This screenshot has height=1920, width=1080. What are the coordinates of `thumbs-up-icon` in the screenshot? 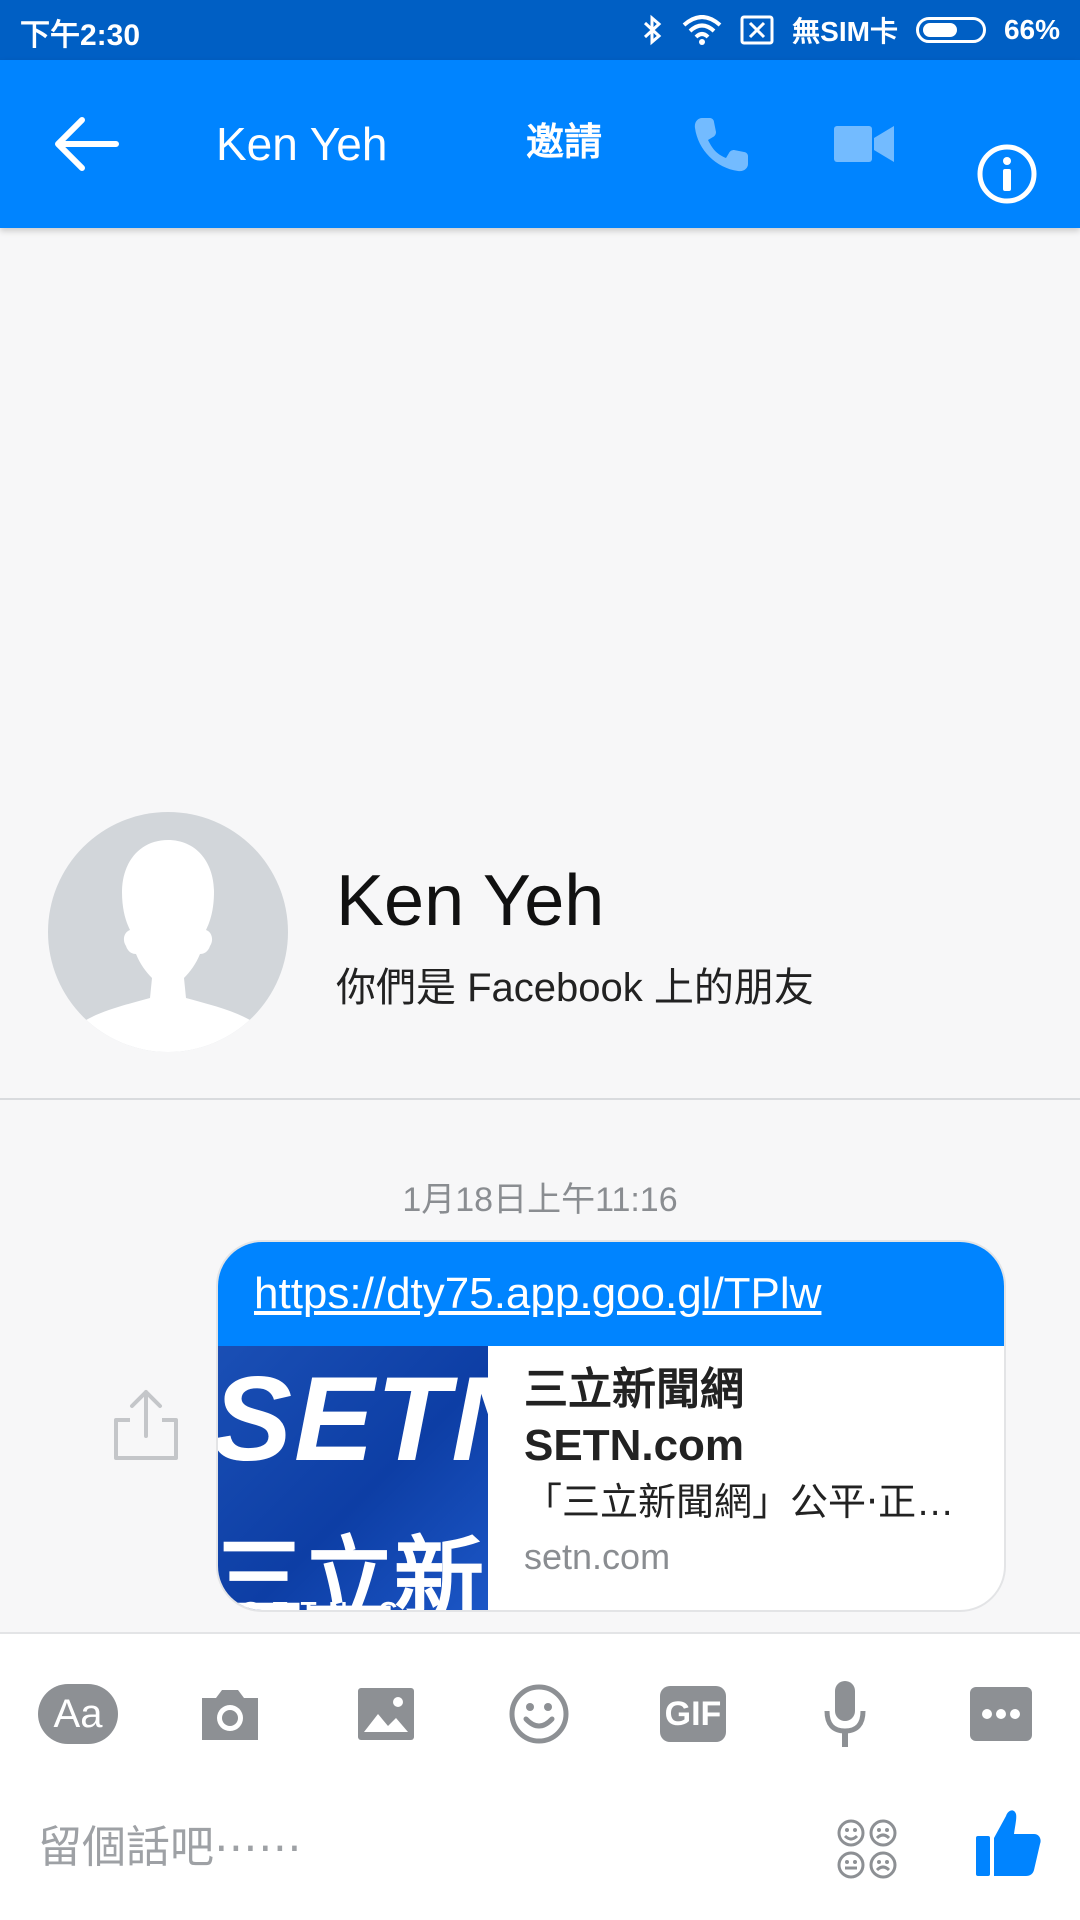 It's located at (1008, 1842).